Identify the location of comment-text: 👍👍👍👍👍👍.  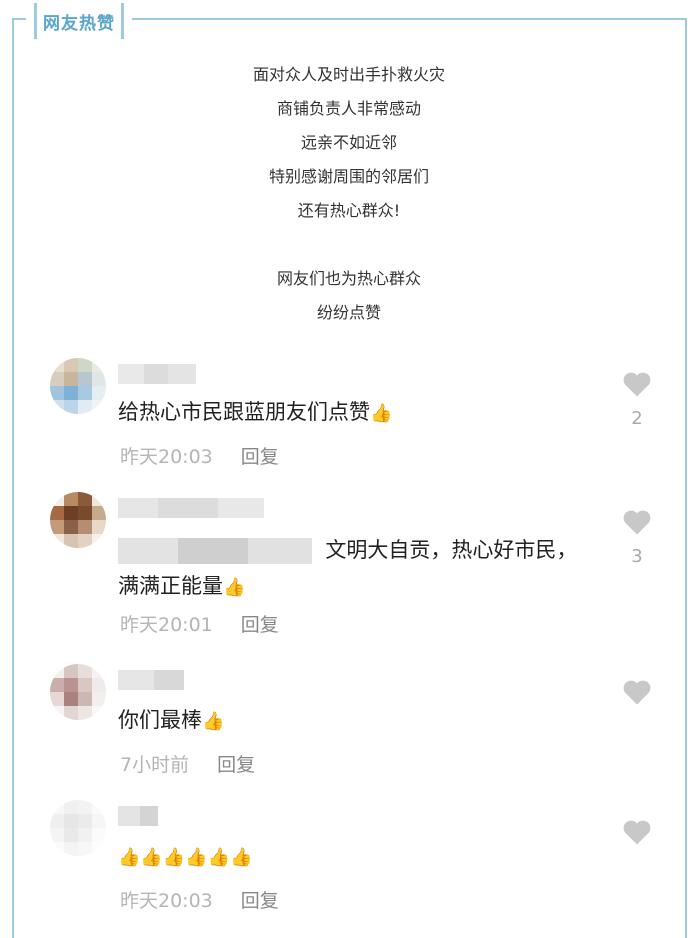
(353, 857).